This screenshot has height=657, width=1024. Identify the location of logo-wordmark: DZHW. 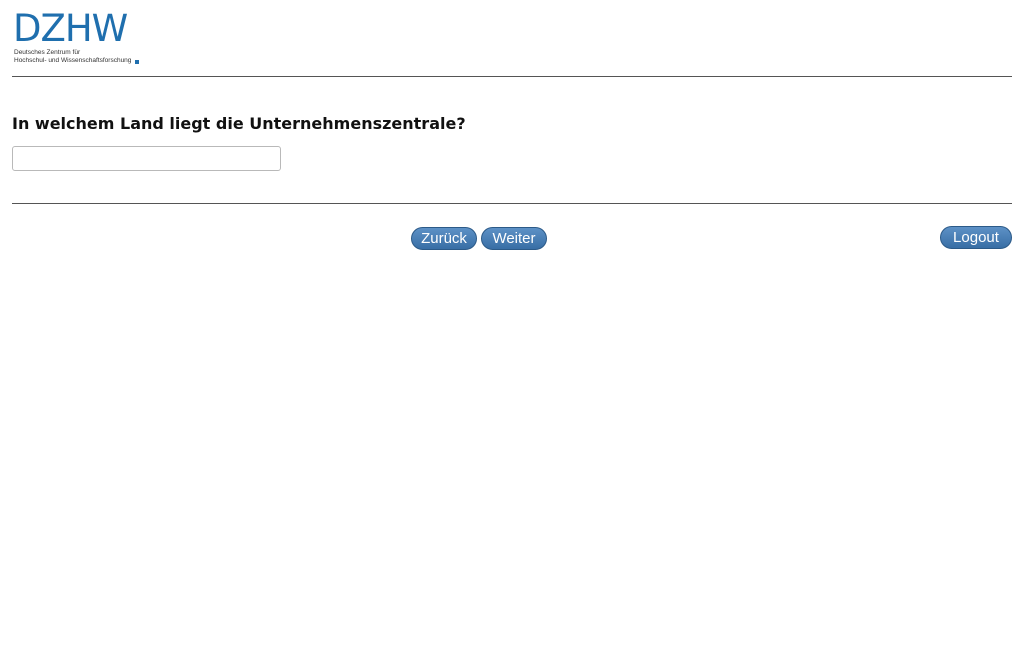
(70, 28).